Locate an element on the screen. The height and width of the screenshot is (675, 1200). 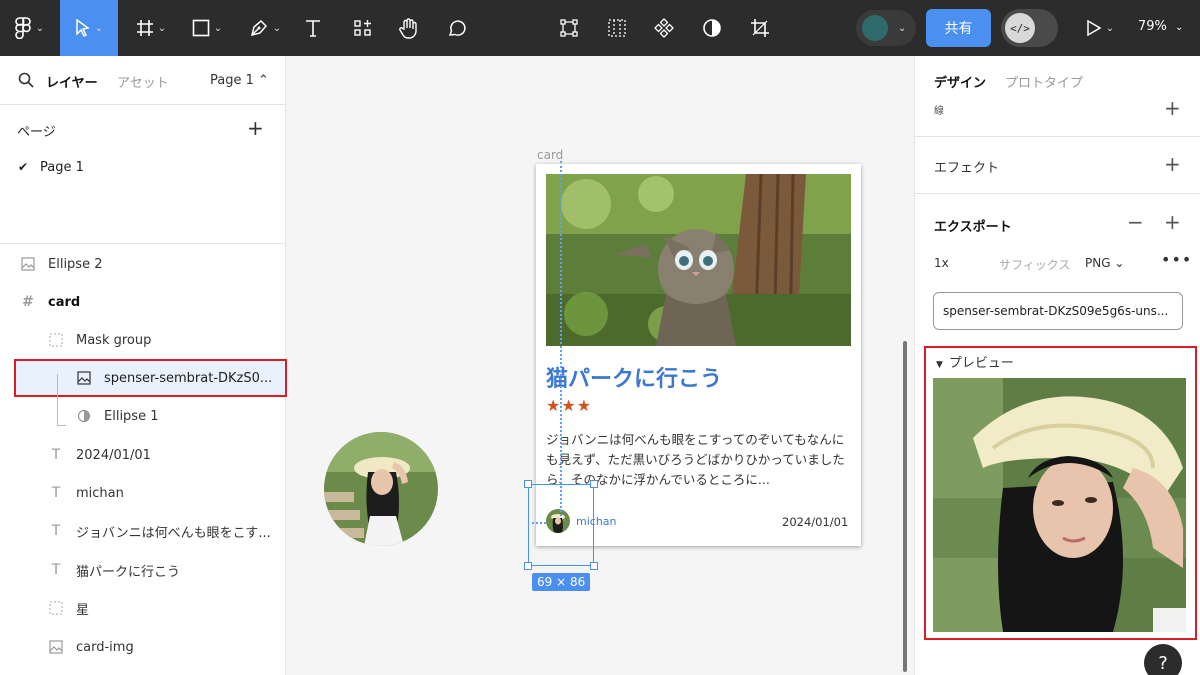
remove-export-icon: − is located at coordinates (1135, 222).